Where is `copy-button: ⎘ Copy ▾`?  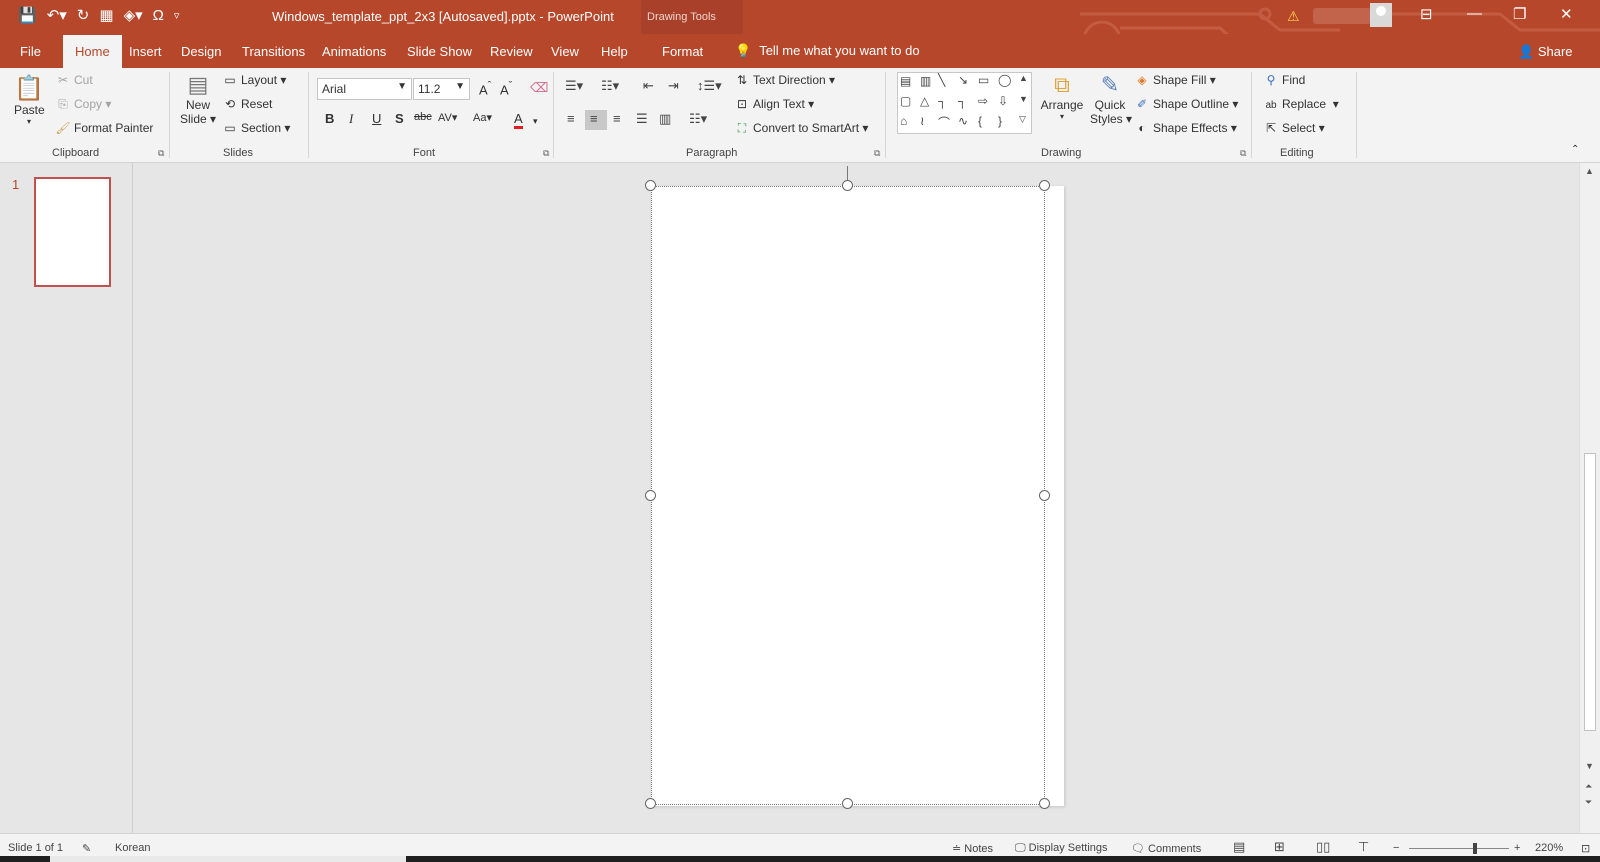 copy-button: ⎘ Copy ▾ is located at coordinates (83, 104).